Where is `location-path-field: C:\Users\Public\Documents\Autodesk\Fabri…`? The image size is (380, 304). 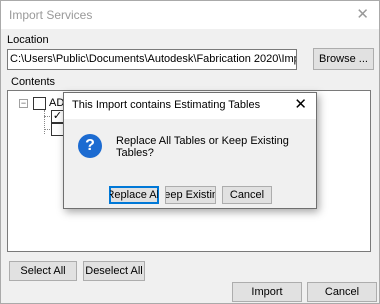
location-path-field: C:\Users\Public\Documents\Autodesk\Fabri… is located at coordinates (152, 59).